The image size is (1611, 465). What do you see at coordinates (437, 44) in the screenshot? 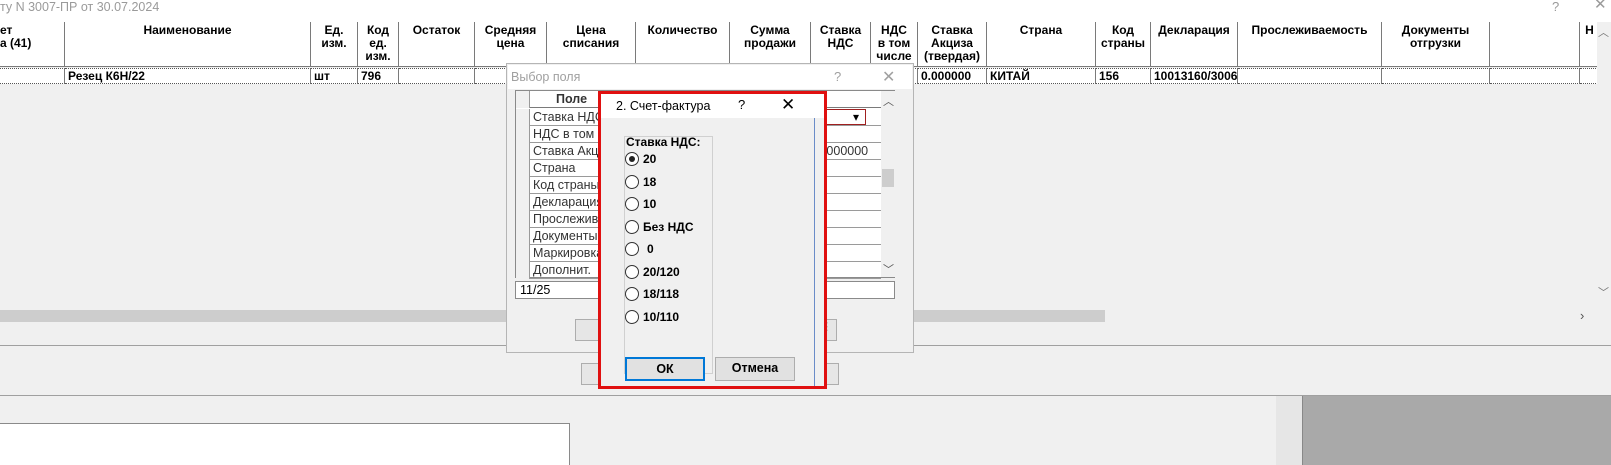
I see `column-header: Остаток` at bounding box center [437, 44].